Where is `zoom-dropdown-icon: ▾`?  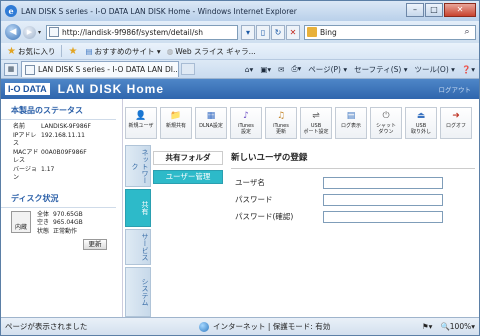 zoom-dropdown-icon: ▾ is located at coordinates (473, 326).